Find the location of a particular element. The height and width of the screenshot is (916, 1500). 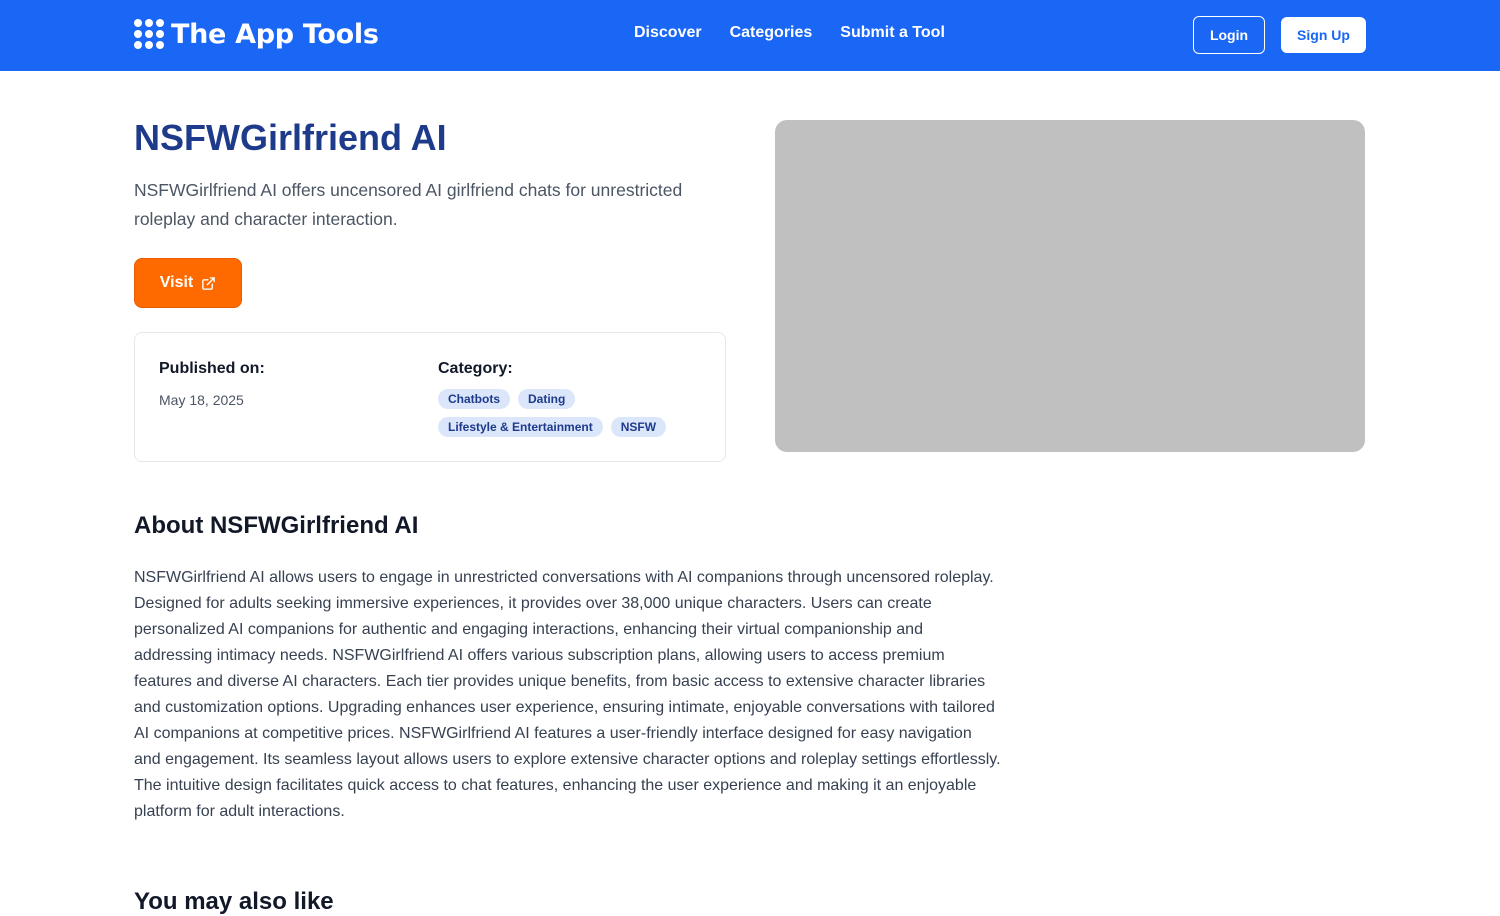

tool-title: NSFWGirlfriend AI is located at coordinates (290, 137).